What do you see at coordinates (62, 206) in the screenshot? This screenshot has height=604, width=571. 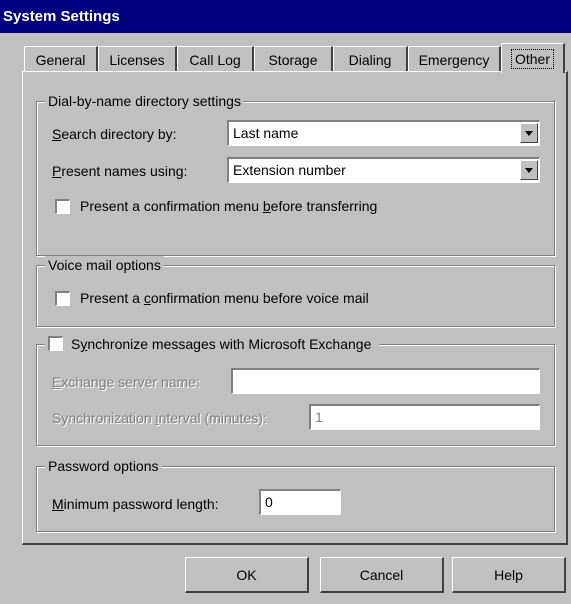 I see `confirm-transfer-checkbox` at bounding box center [62, 206].